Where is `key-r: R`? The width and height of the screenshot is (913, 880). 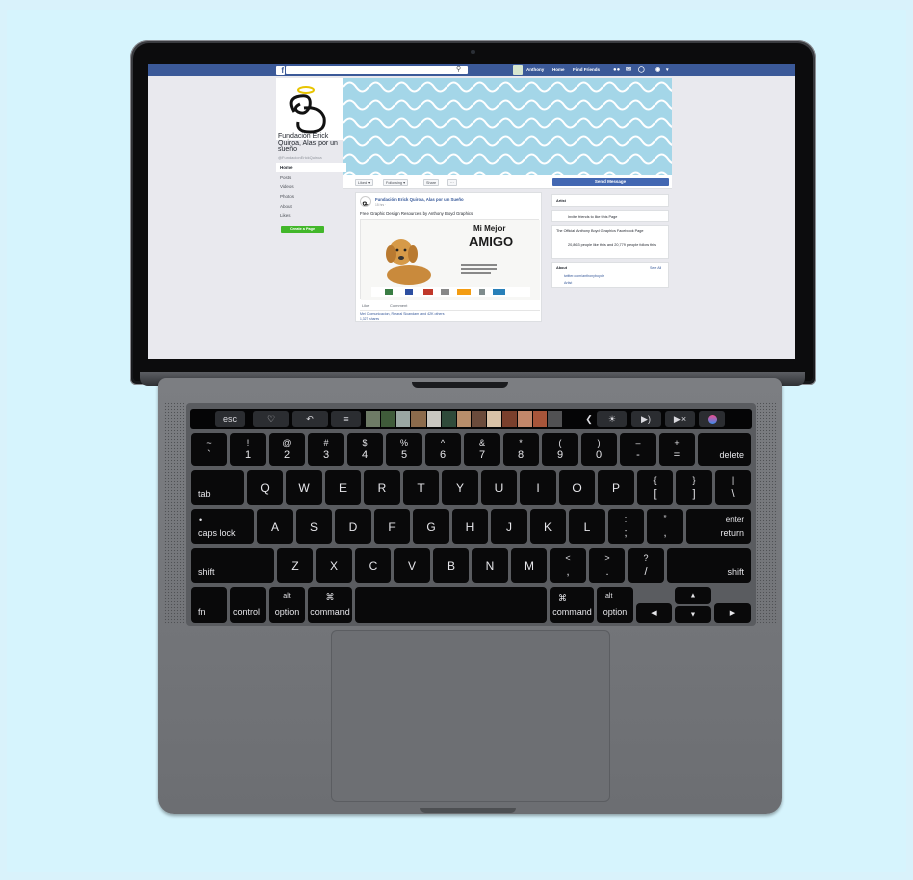
key-r: R is located at coordinates (382, 487).